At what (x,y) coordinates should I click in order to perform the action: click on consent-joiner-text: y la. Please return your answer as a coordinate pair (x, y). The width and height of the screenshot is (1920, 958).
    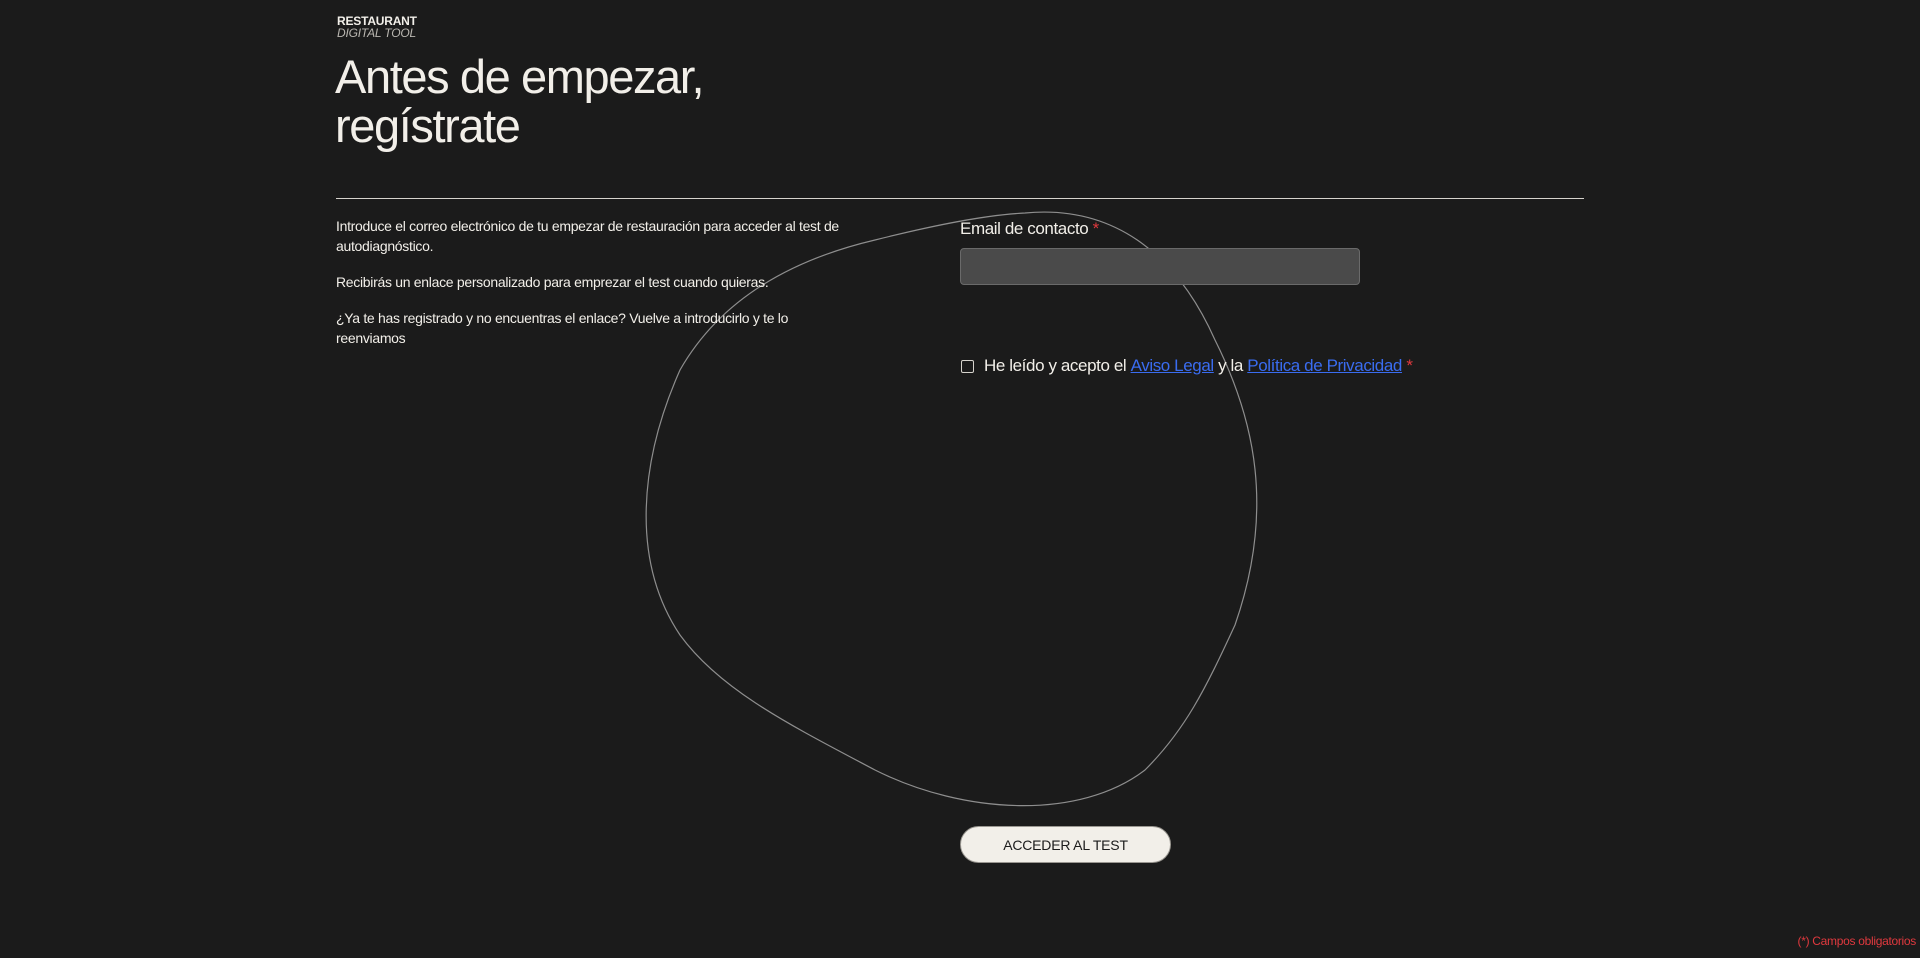
    Looking at the image, I should click on (1230, 365).